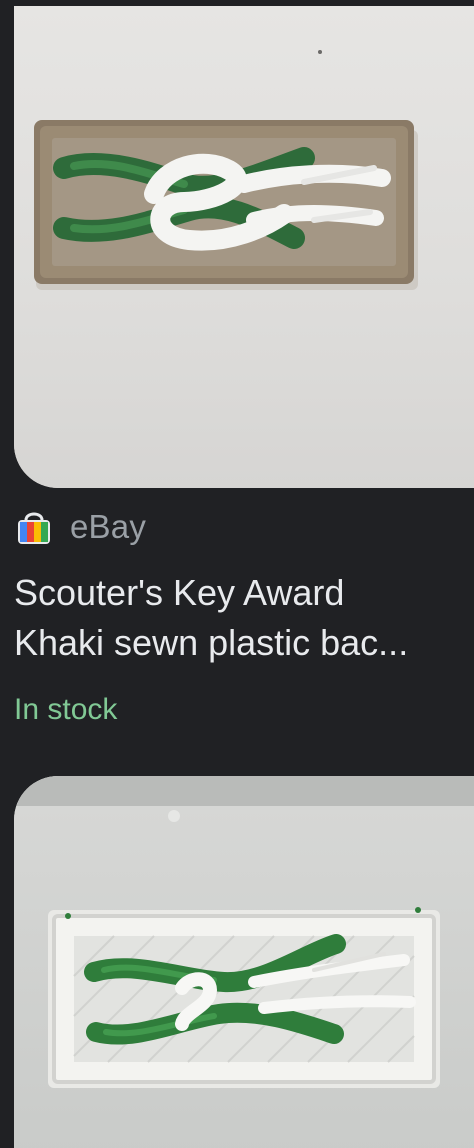  I want to click on availability-label: In stock, so click(66, 709).